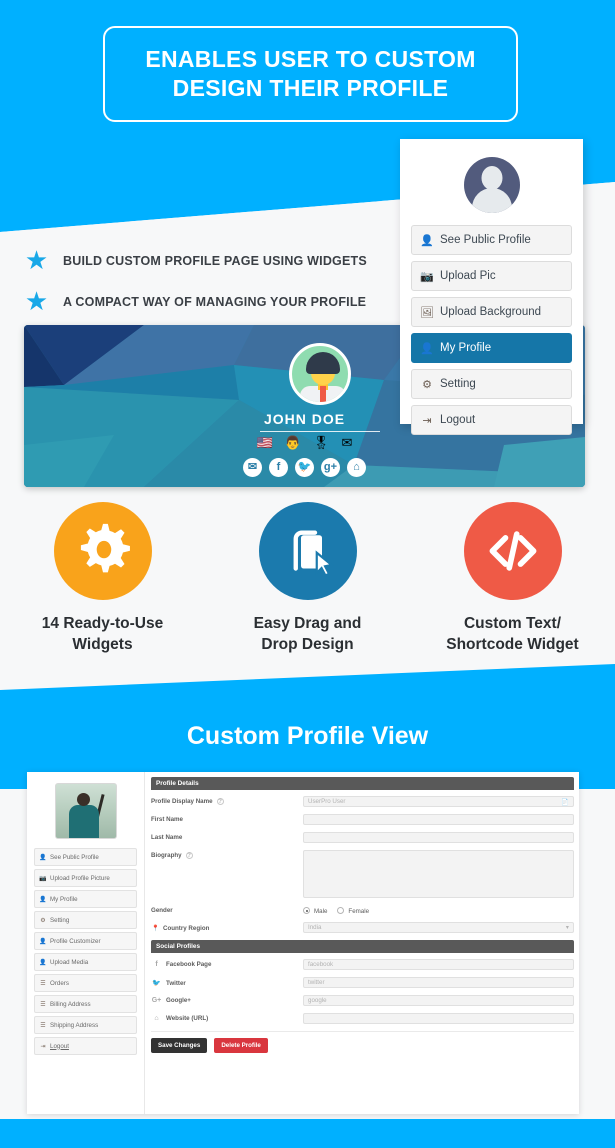 The width and height of the screenshot is (615, 1148). Describe the element at coordinates (485, 240) in the screenshot. I see `menu-item-label: See Public Profile` at that location.